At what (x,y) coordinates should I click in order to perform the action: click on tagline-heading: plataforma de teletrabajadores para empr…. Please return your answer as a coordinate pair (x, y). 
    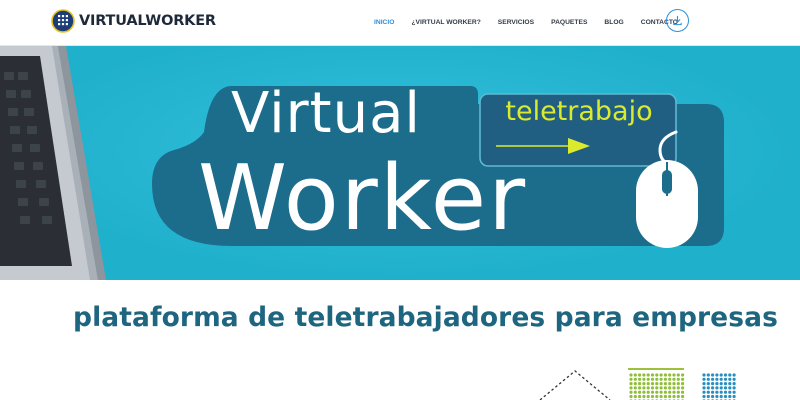
    Looking at the image, I should click on (425, 317).